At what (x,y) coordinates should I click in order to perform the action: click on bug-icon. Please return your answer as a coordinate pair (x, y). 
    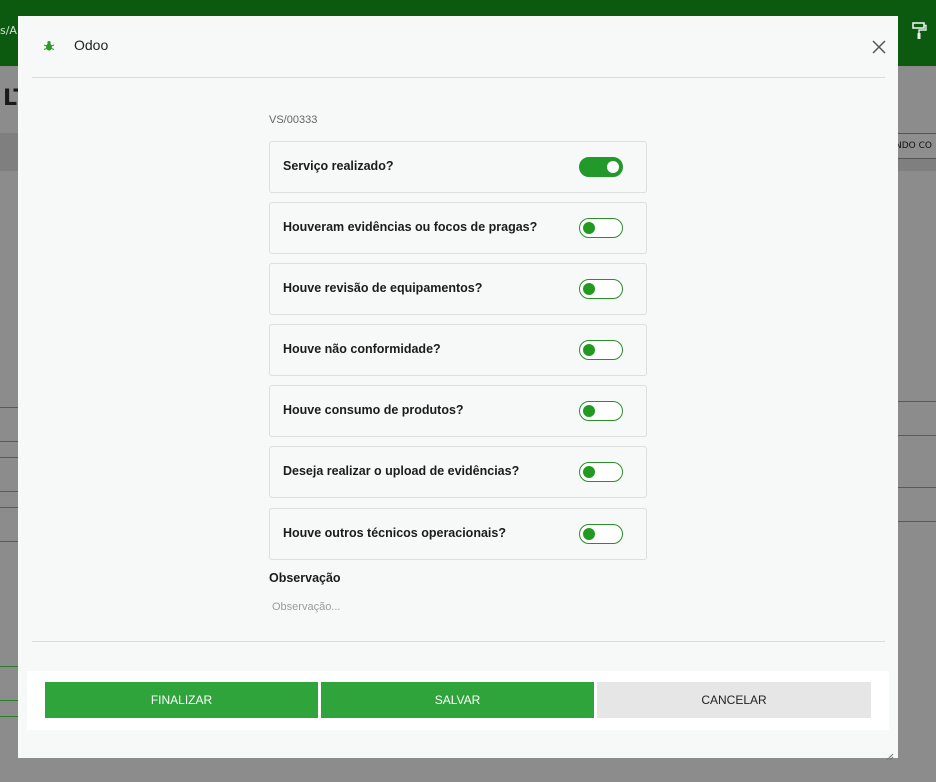
    Looking at the image, I should click on (49, 45).